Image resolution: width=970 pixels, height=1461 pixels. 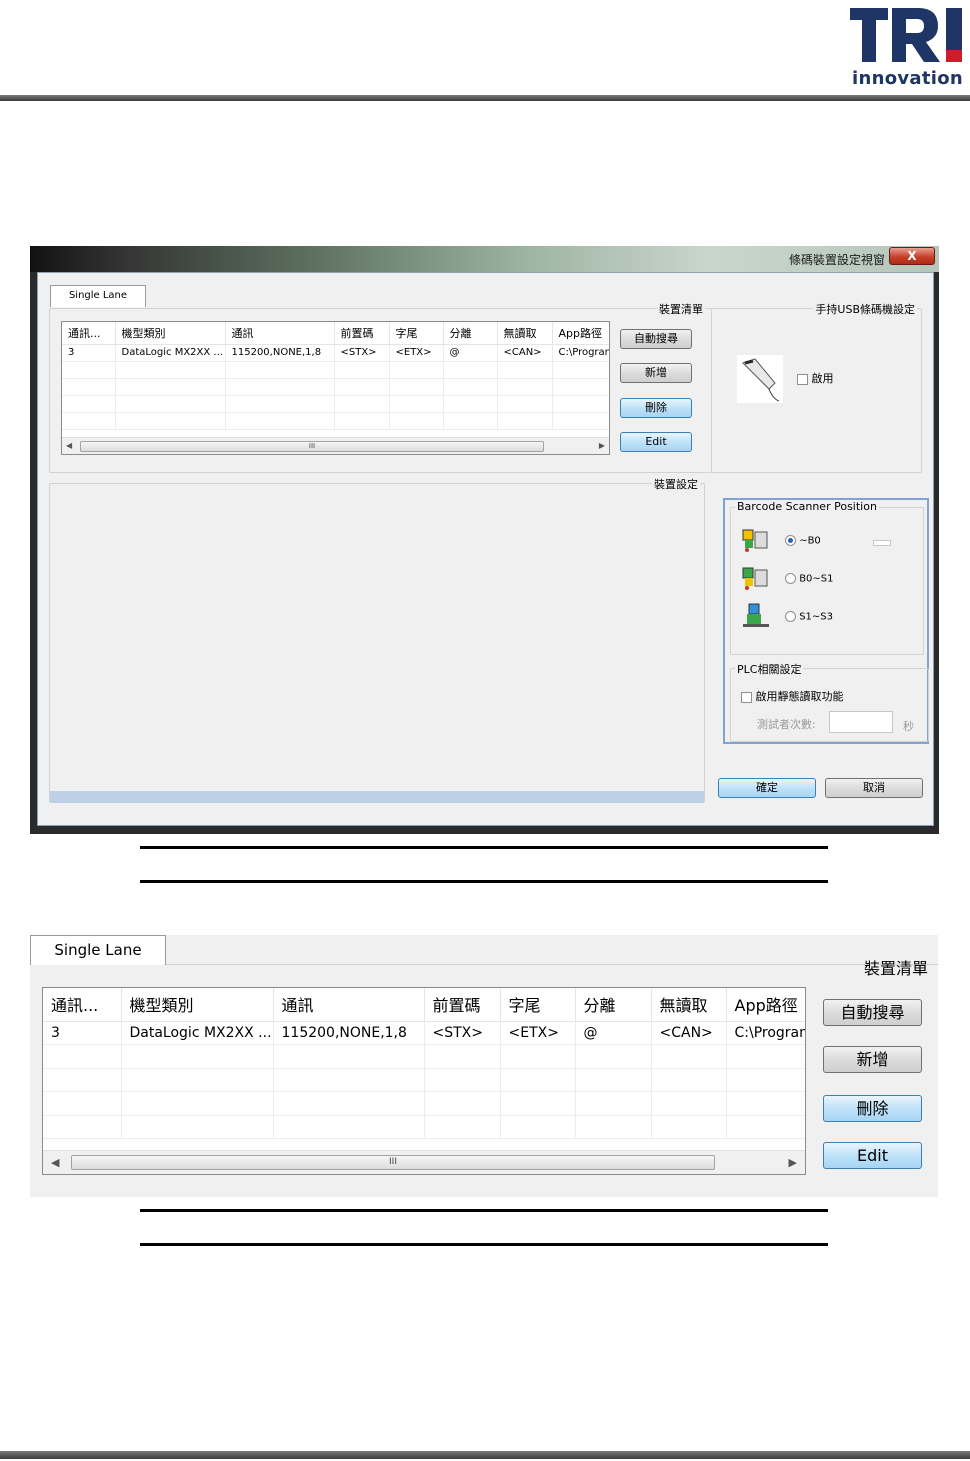 I want to click on cell: C:\Progran, so click(x=580, y=353).